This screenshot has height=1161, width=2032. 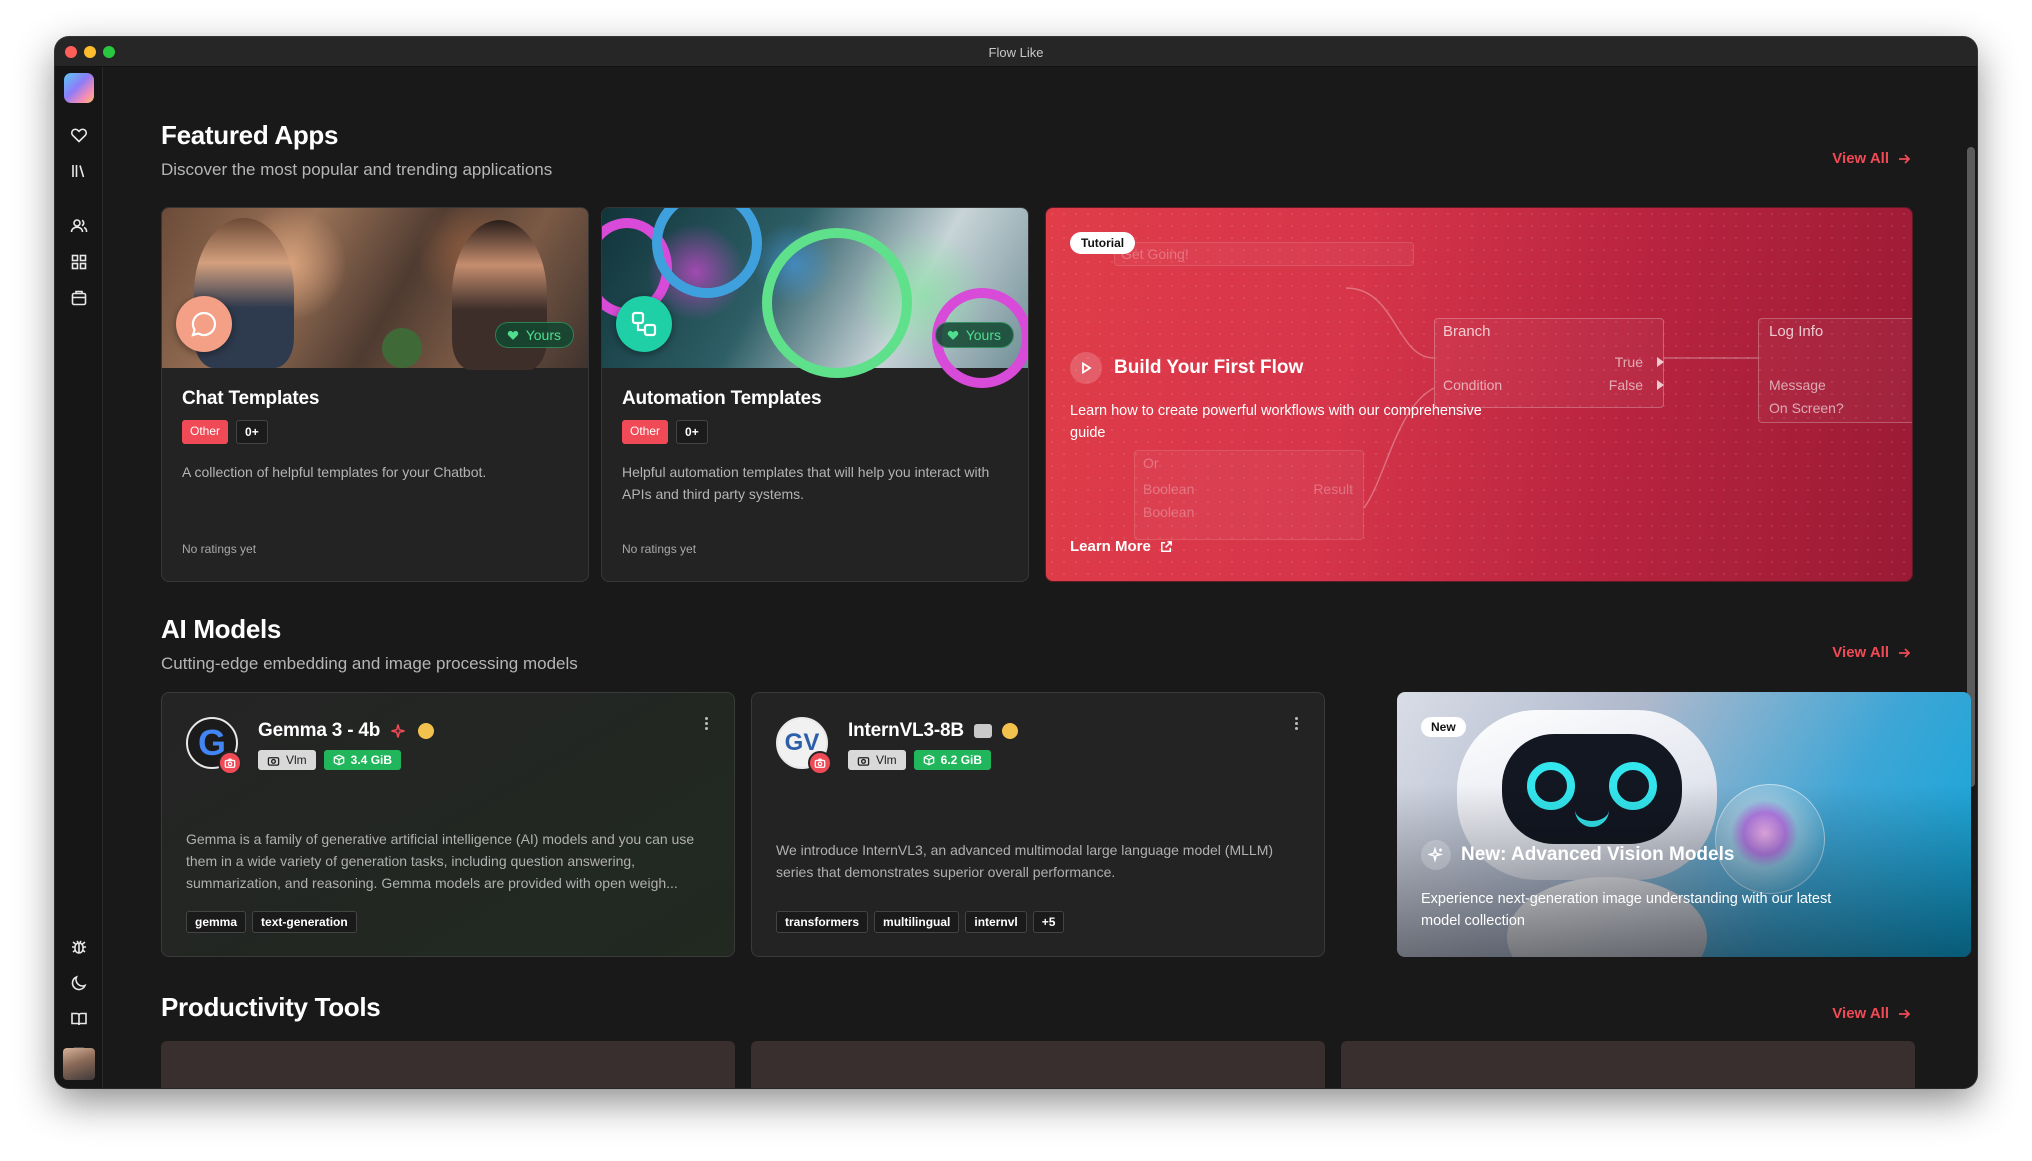 What do you see at coordinates (79, 947) in the screenshot?
I see `bug-icon` at bounding box center [79, 947].